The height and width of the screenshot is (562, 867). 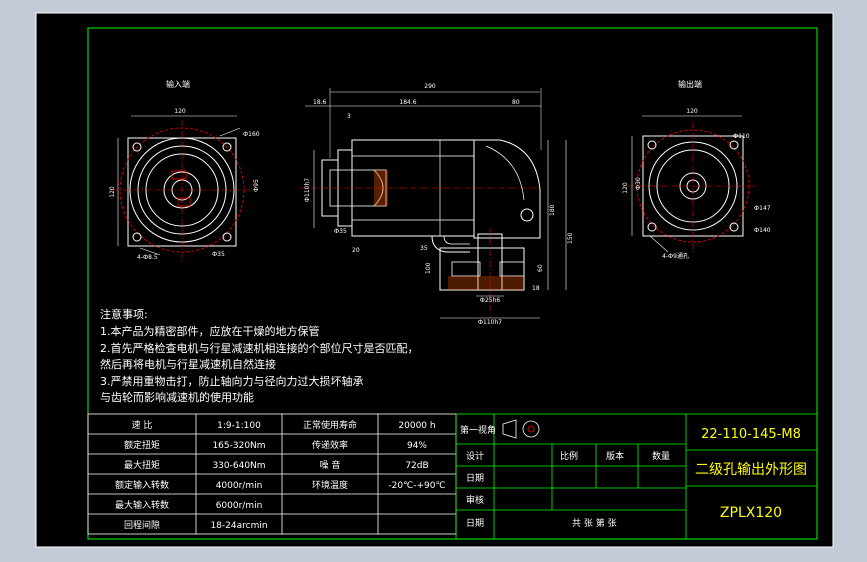 What do you see at coordinates (416, 426) in the screenshot?
I see `spec-value: 20000 h` at bounding box center [416, 426].